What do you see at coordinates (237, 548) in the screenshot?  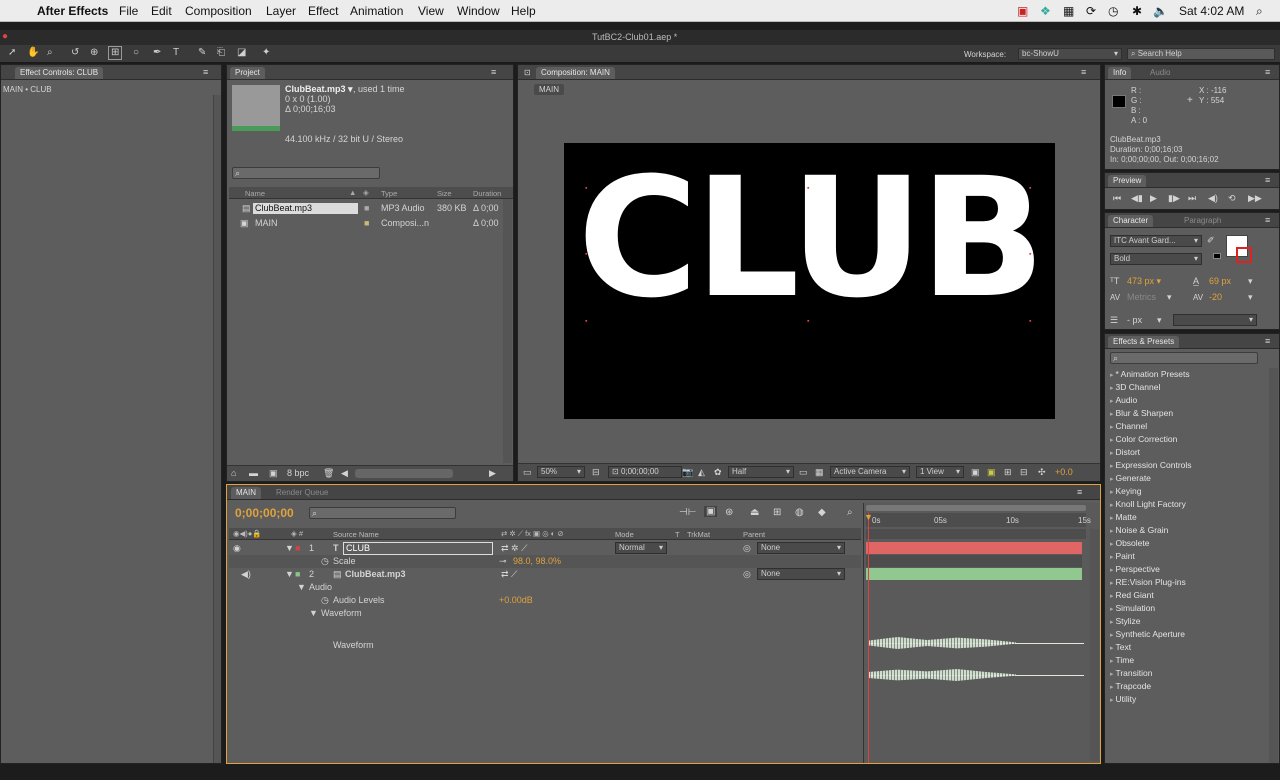 I see `visibility-eye-icon: ◉` at bounding box center [237, 548].